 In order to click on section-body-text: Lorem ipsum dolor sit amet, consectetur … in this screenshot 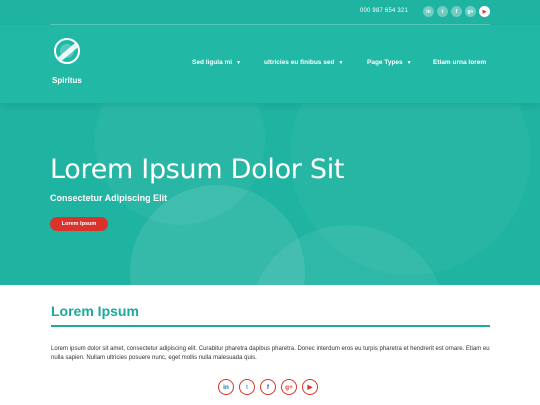, I will do `click(270, 353)`.